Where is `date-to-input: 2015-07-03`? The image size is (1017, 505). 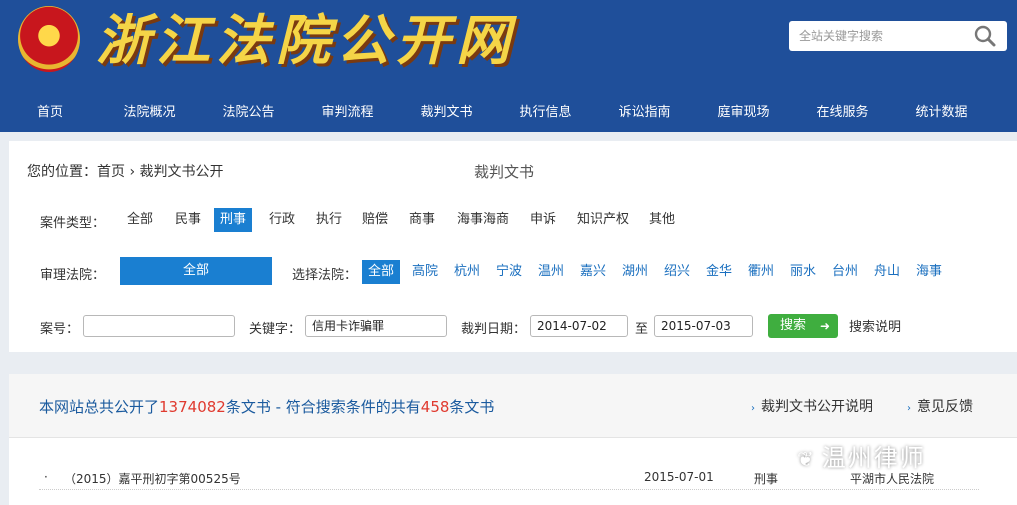 date-to-input: 2015-07-03 is located at coordinates (703, 326).